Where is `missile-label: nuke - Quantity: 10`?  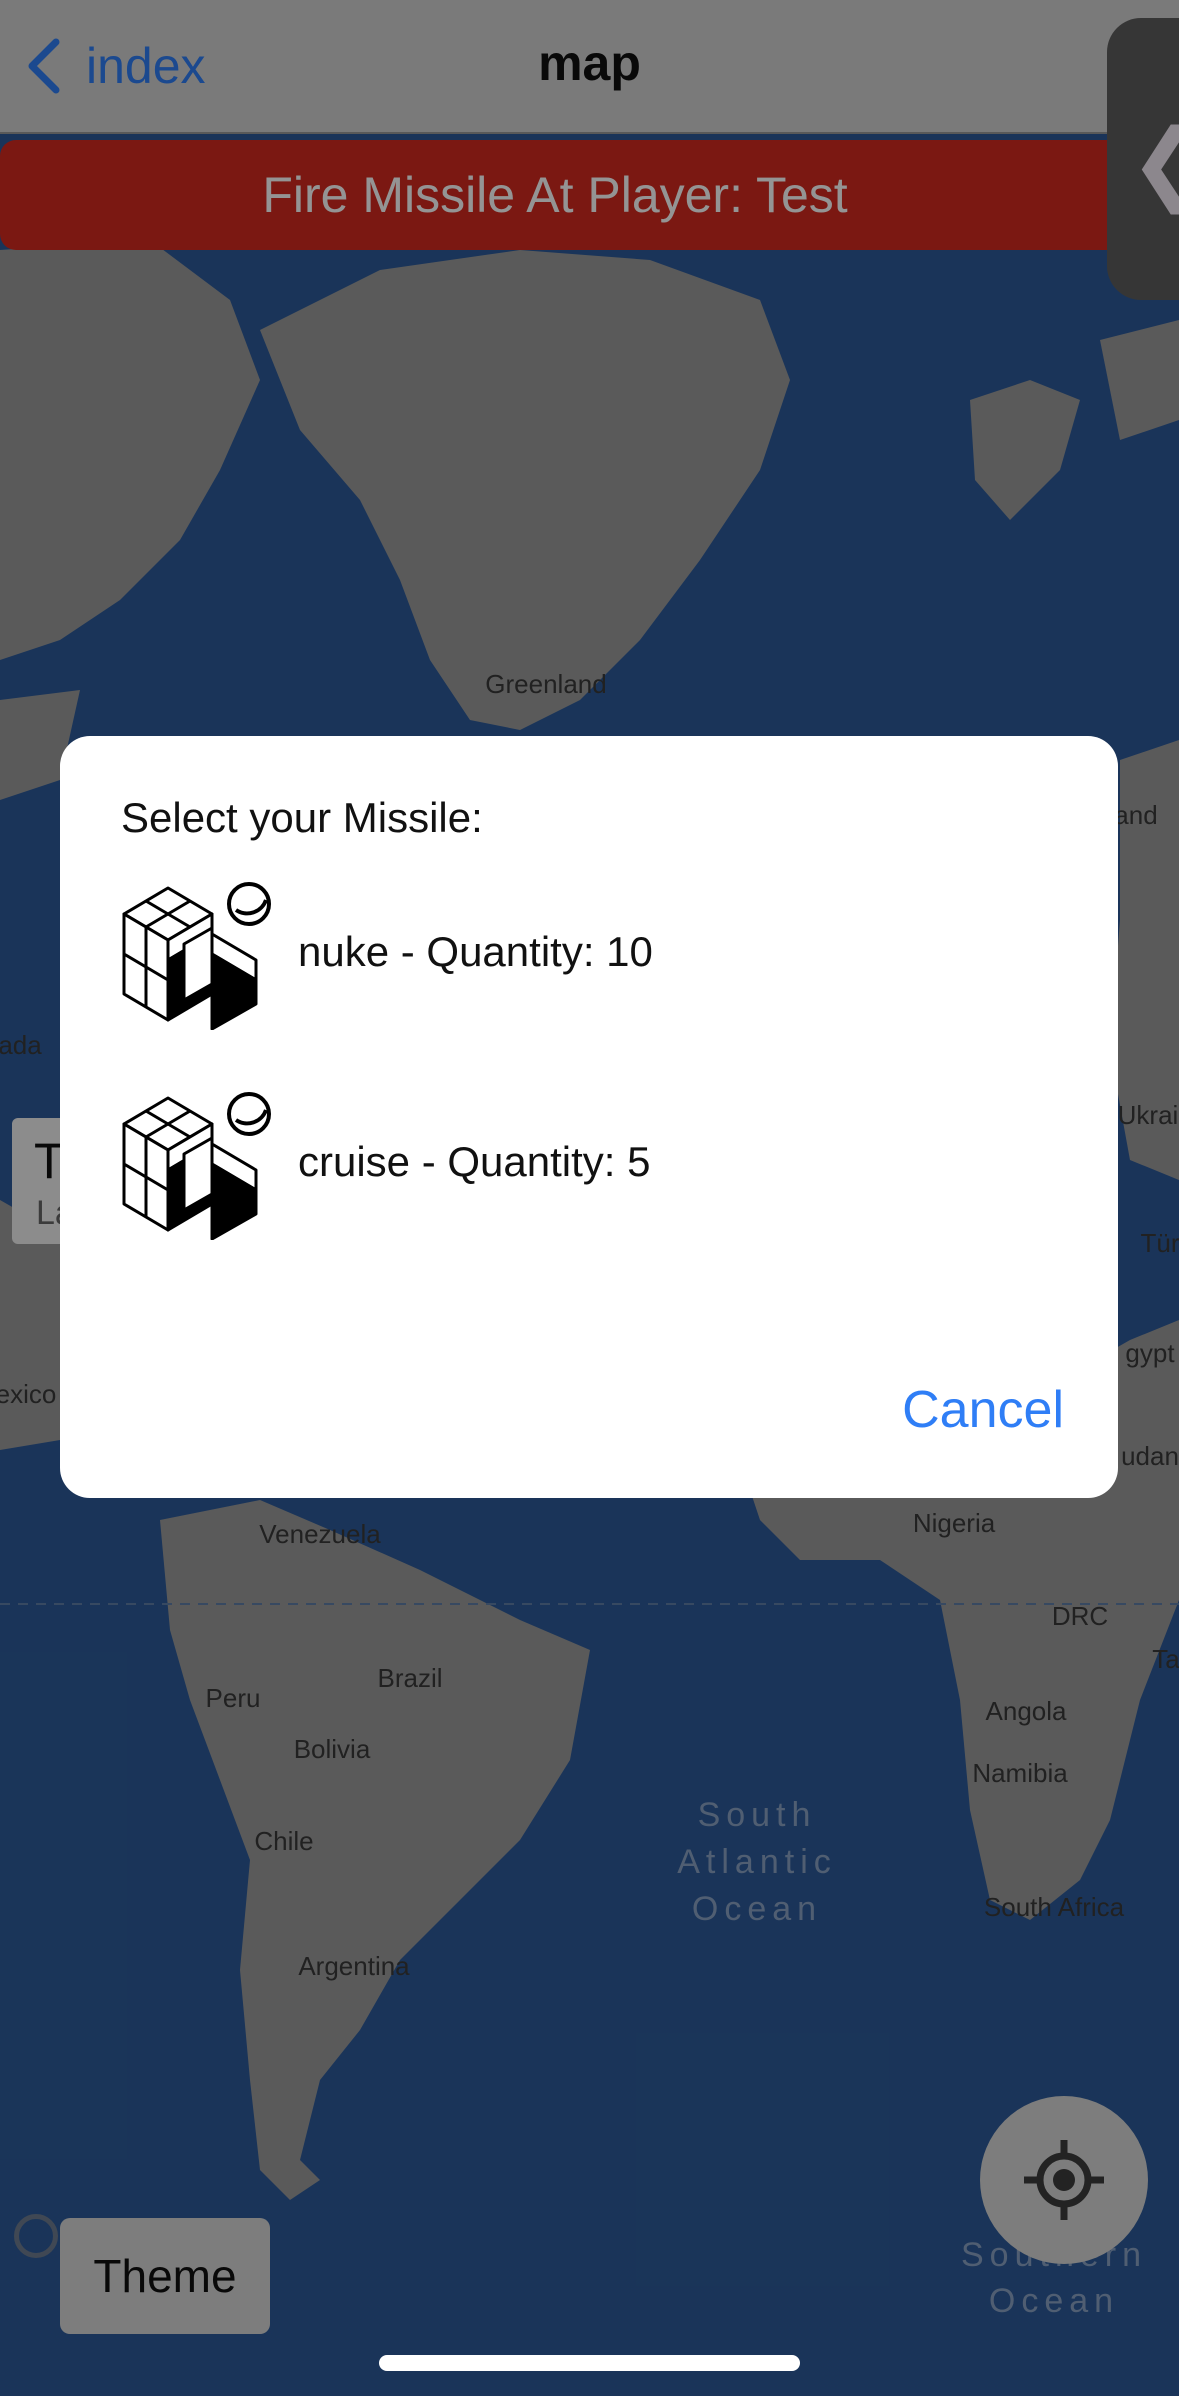 missile-label: nuke - Quantity: 10 is located at coordinates (475, 951).